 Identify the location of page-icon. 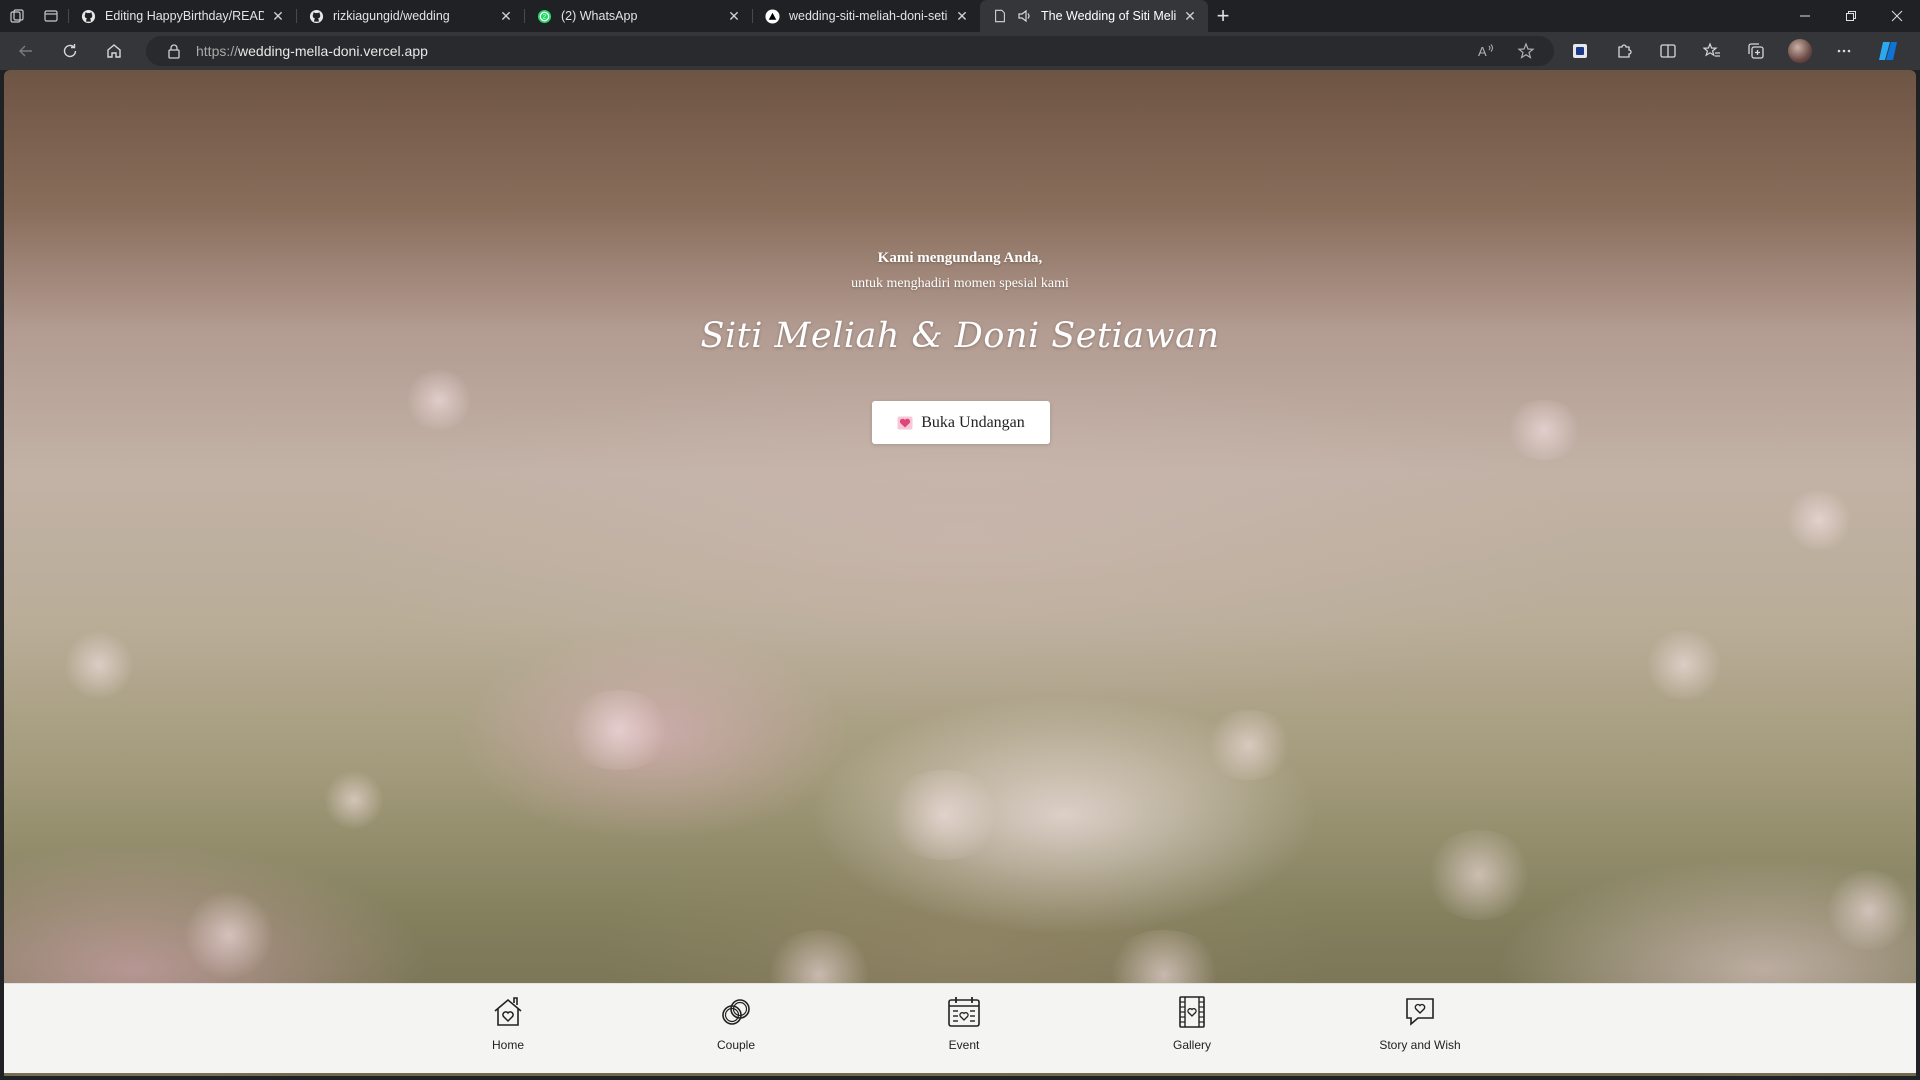
(1000, 16).